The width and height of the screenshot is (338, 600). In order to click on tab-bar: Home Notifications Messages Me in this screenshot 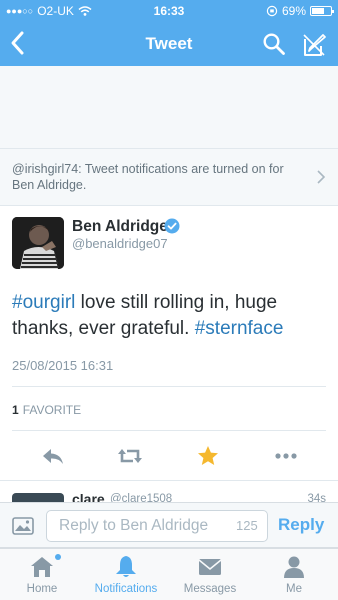, I will do `click(169, 574)`.